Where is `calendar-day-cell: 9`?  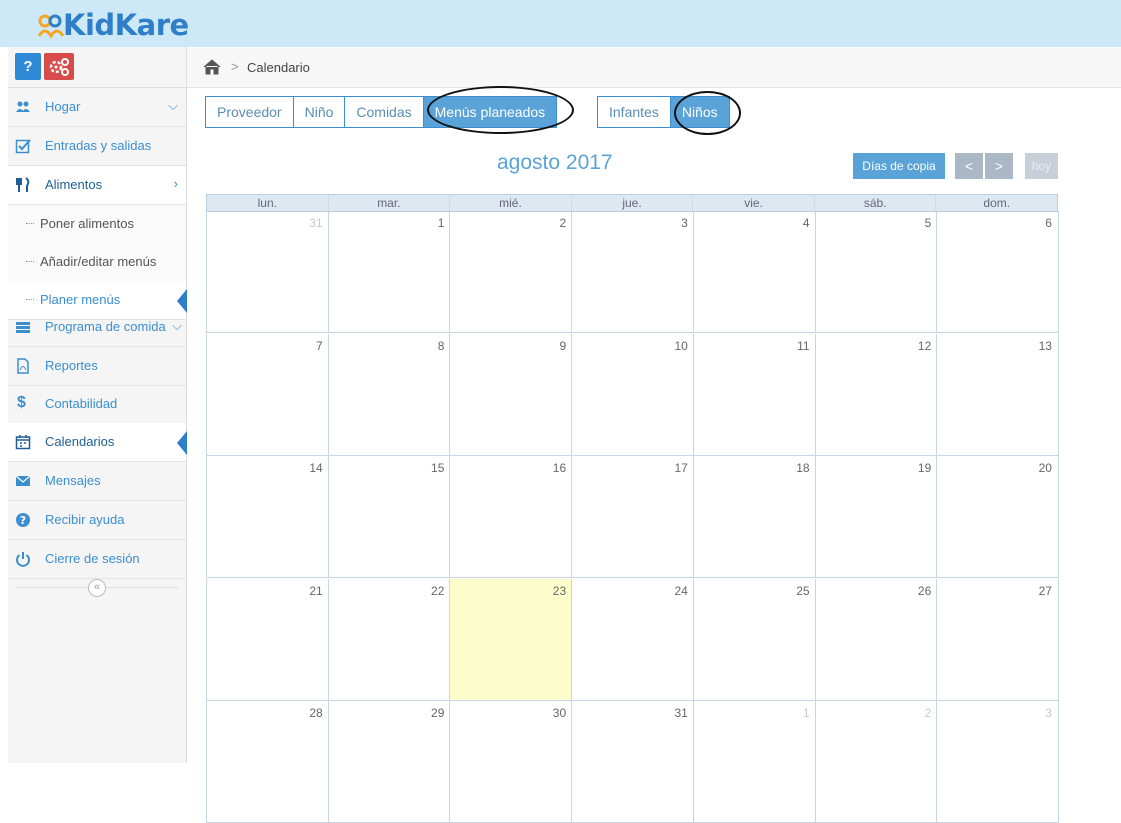
calendar-day-cell: 9 is located at coordinates (511, 394).